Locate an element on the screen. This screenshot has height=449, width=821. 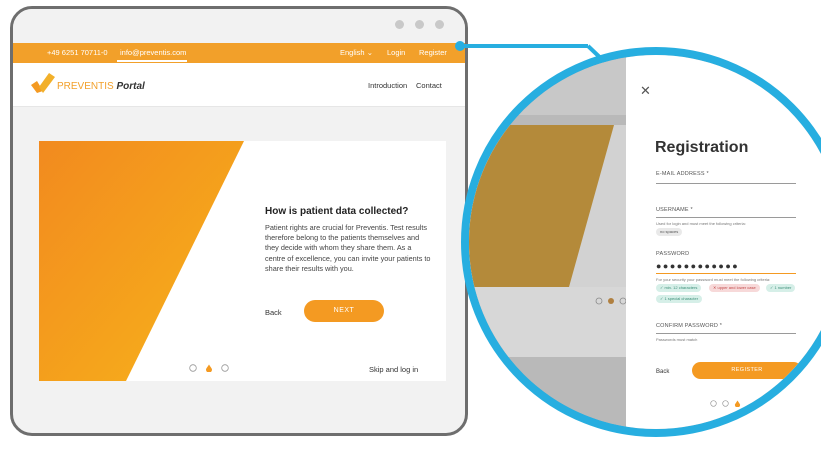
register-button: REGISTER is located at coordinates (747, 370).